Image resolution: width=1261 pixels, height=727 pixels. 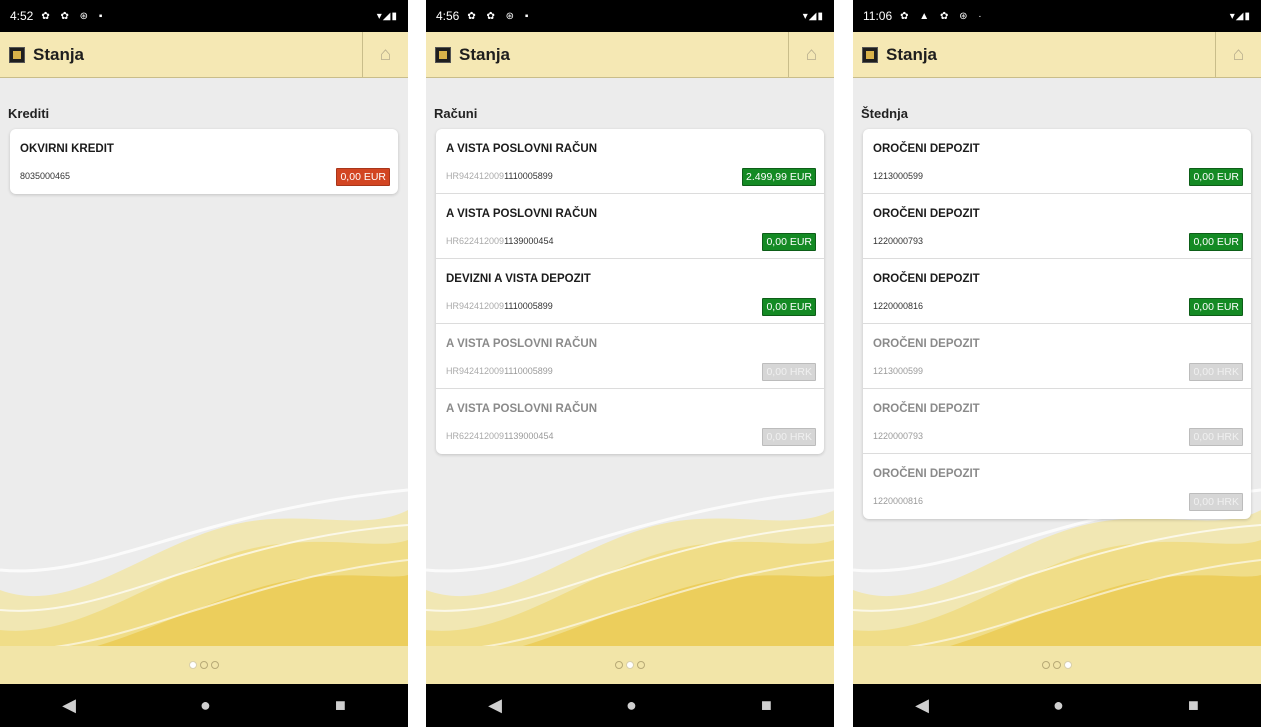 I want to click on account-number: 8035000465, so click(x=45, y=176).